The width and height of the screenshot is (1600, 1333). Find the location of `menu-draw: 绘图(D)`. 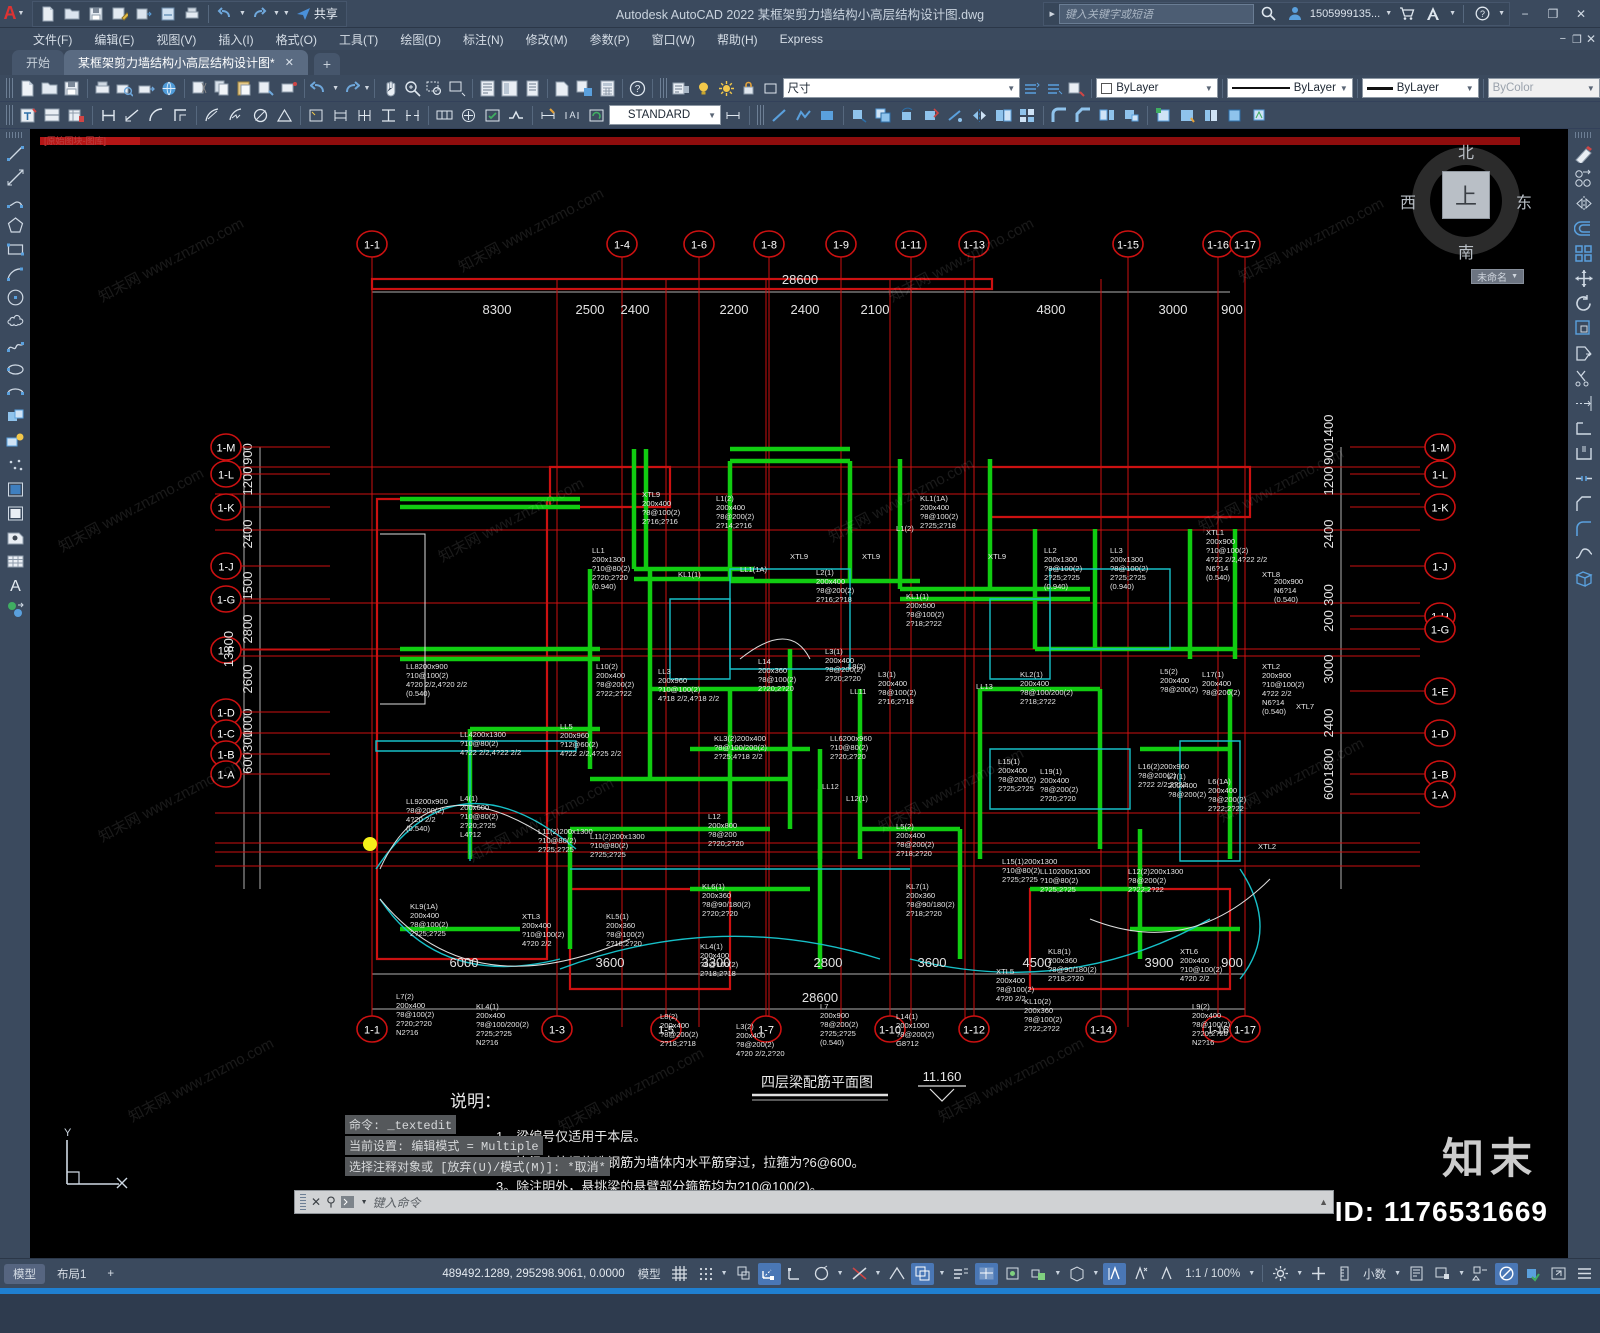

menu-draw: 绘图(D) is located at coordinates (420, 39).